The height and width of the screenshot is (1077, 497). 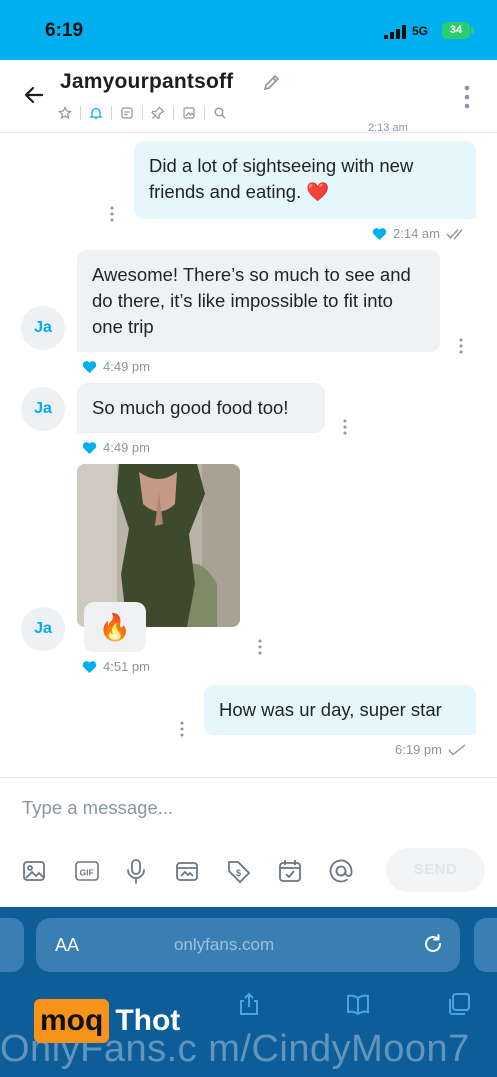 What do you see at coordinates (64, 30) in the screenshot?
I see `status-time: 6:19` at bounding box center [64, 30].